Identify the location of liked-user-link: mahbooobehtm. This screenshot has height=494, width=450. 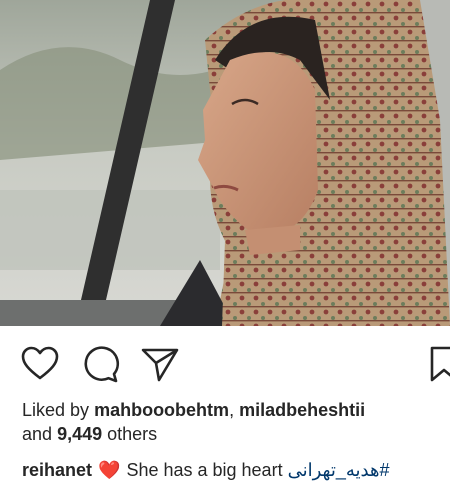
(161, 410).